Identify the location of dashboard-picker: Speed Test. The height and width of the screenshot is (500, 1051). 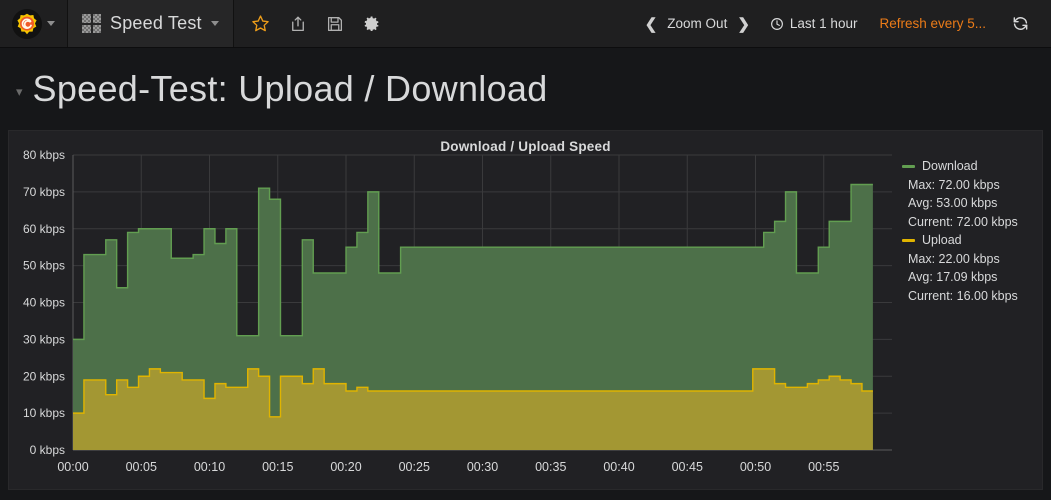
(151, 23).